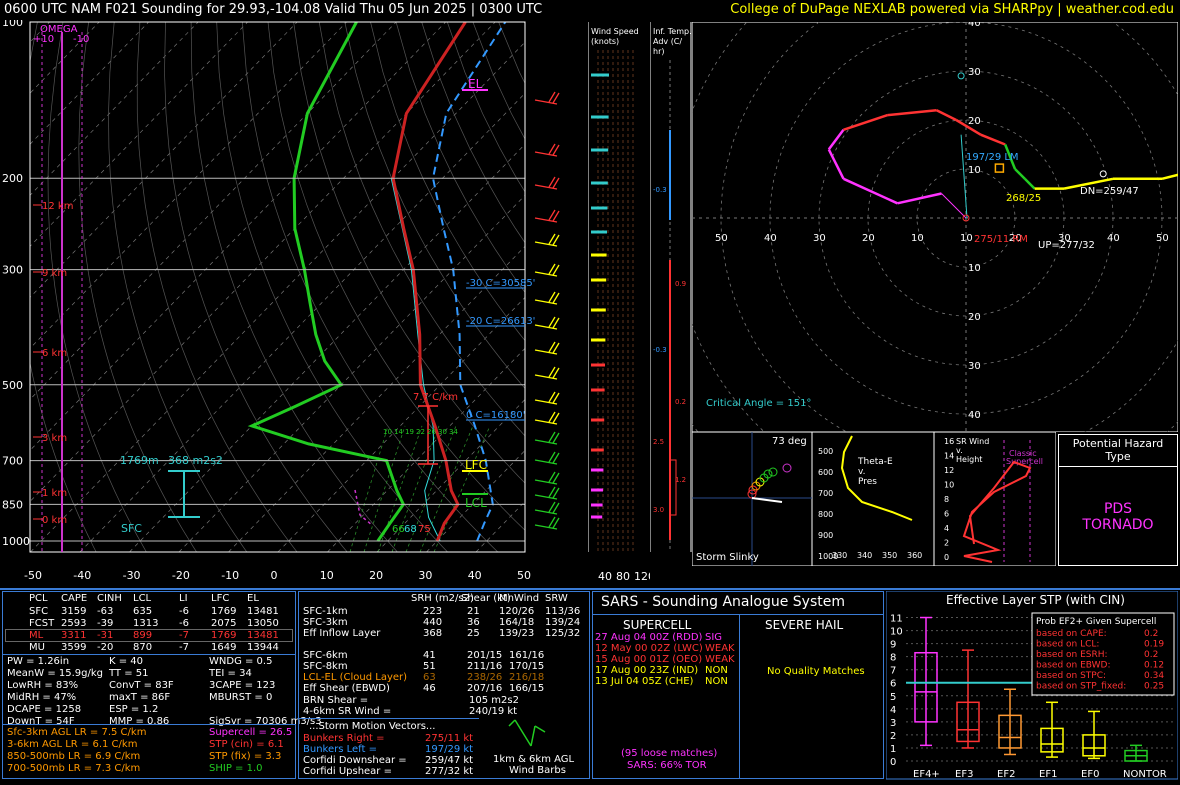  I want to click on sars-divider, so click(738, 614).